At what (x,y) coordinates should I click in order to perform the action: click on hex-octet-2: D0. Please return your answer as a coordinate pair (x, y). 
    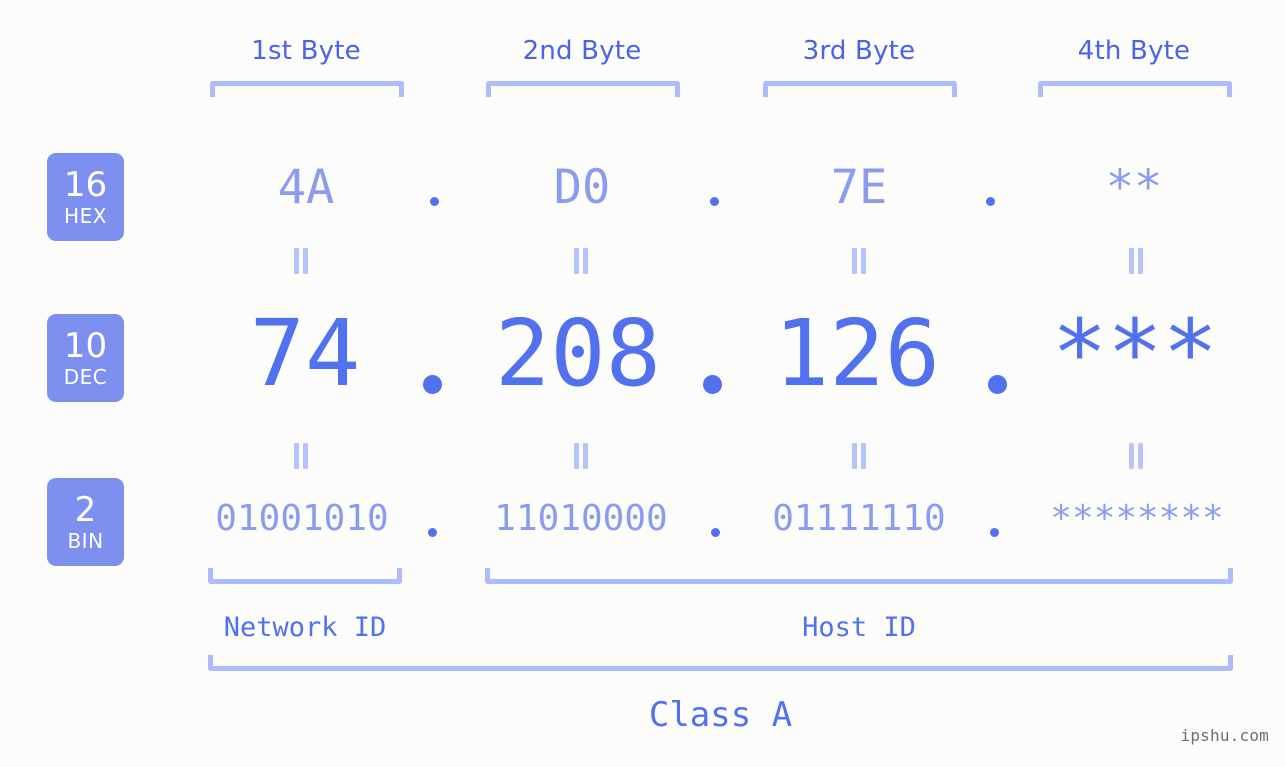
    Looking at the image, I should click on (582, 187).